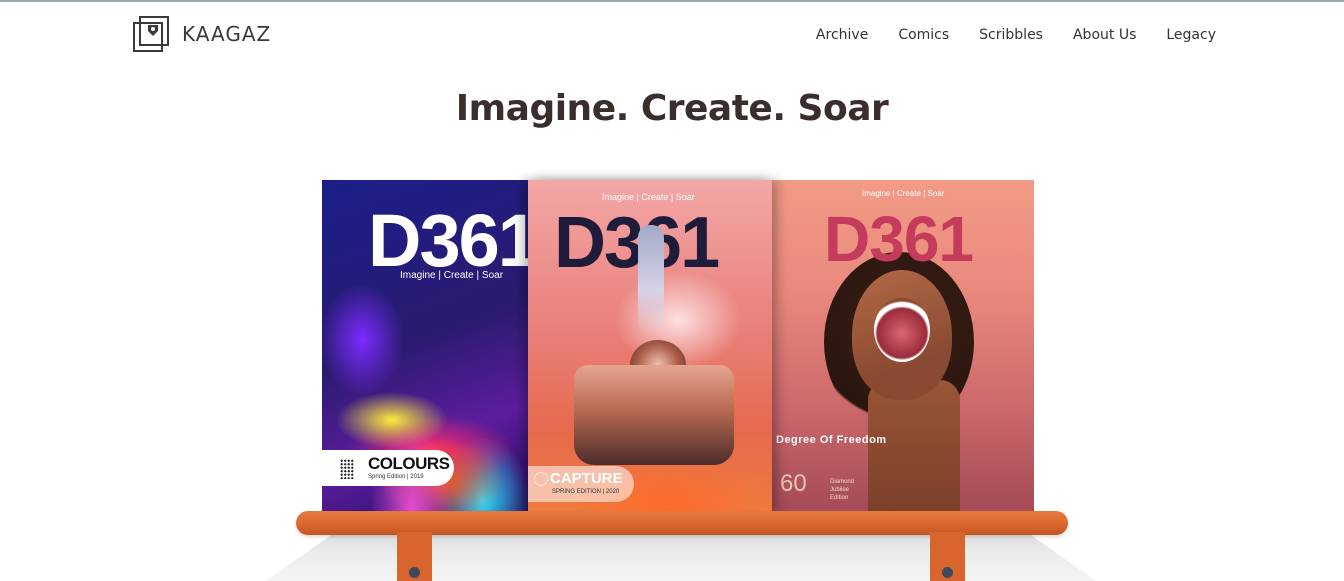 This screenshot has width=1344, height=581. I want to click on illustration-neck, so click(914, 446).